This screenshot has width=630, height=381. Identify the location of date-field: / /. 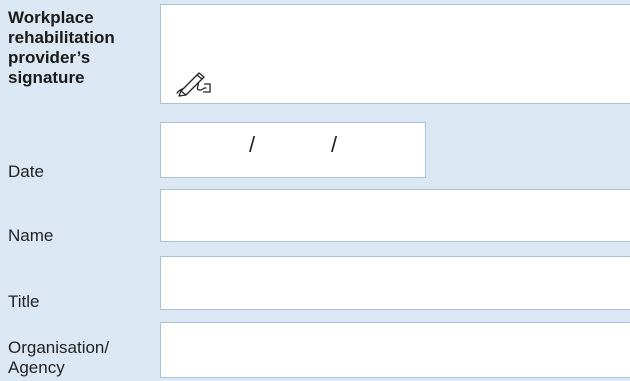
(293, 150).